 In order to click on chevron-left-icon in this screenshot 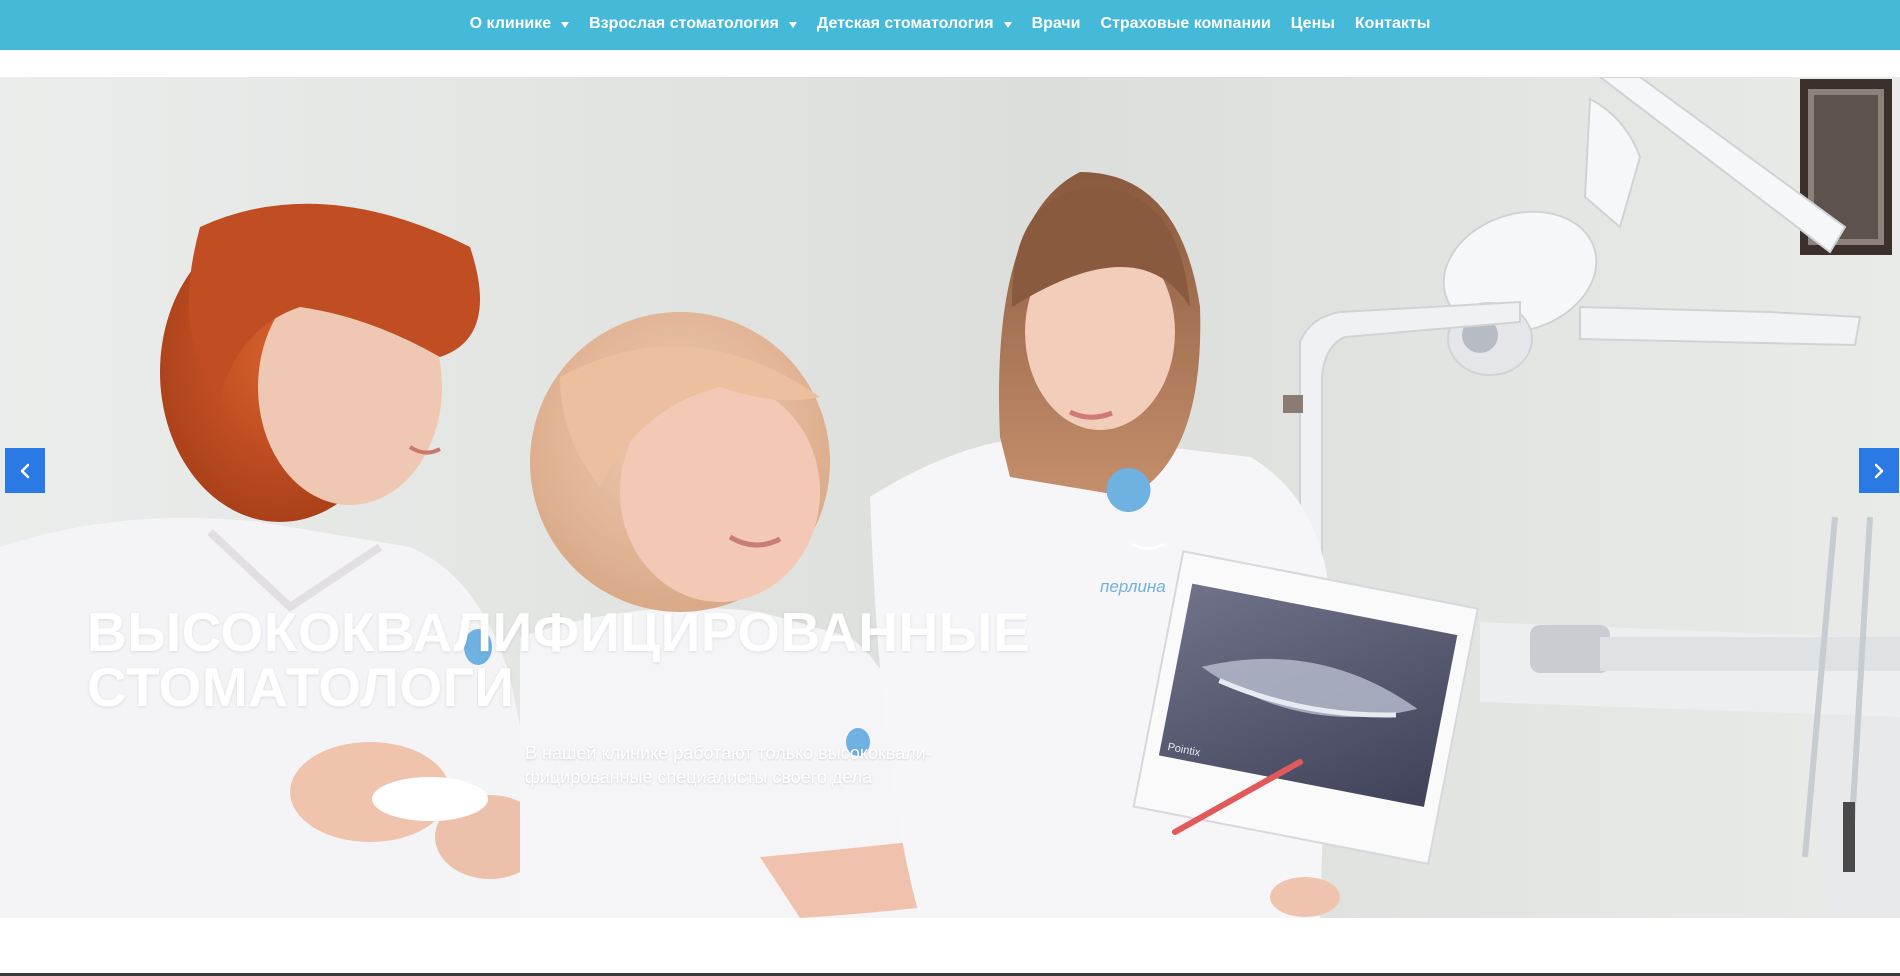, I will do `click(25, 470)`.